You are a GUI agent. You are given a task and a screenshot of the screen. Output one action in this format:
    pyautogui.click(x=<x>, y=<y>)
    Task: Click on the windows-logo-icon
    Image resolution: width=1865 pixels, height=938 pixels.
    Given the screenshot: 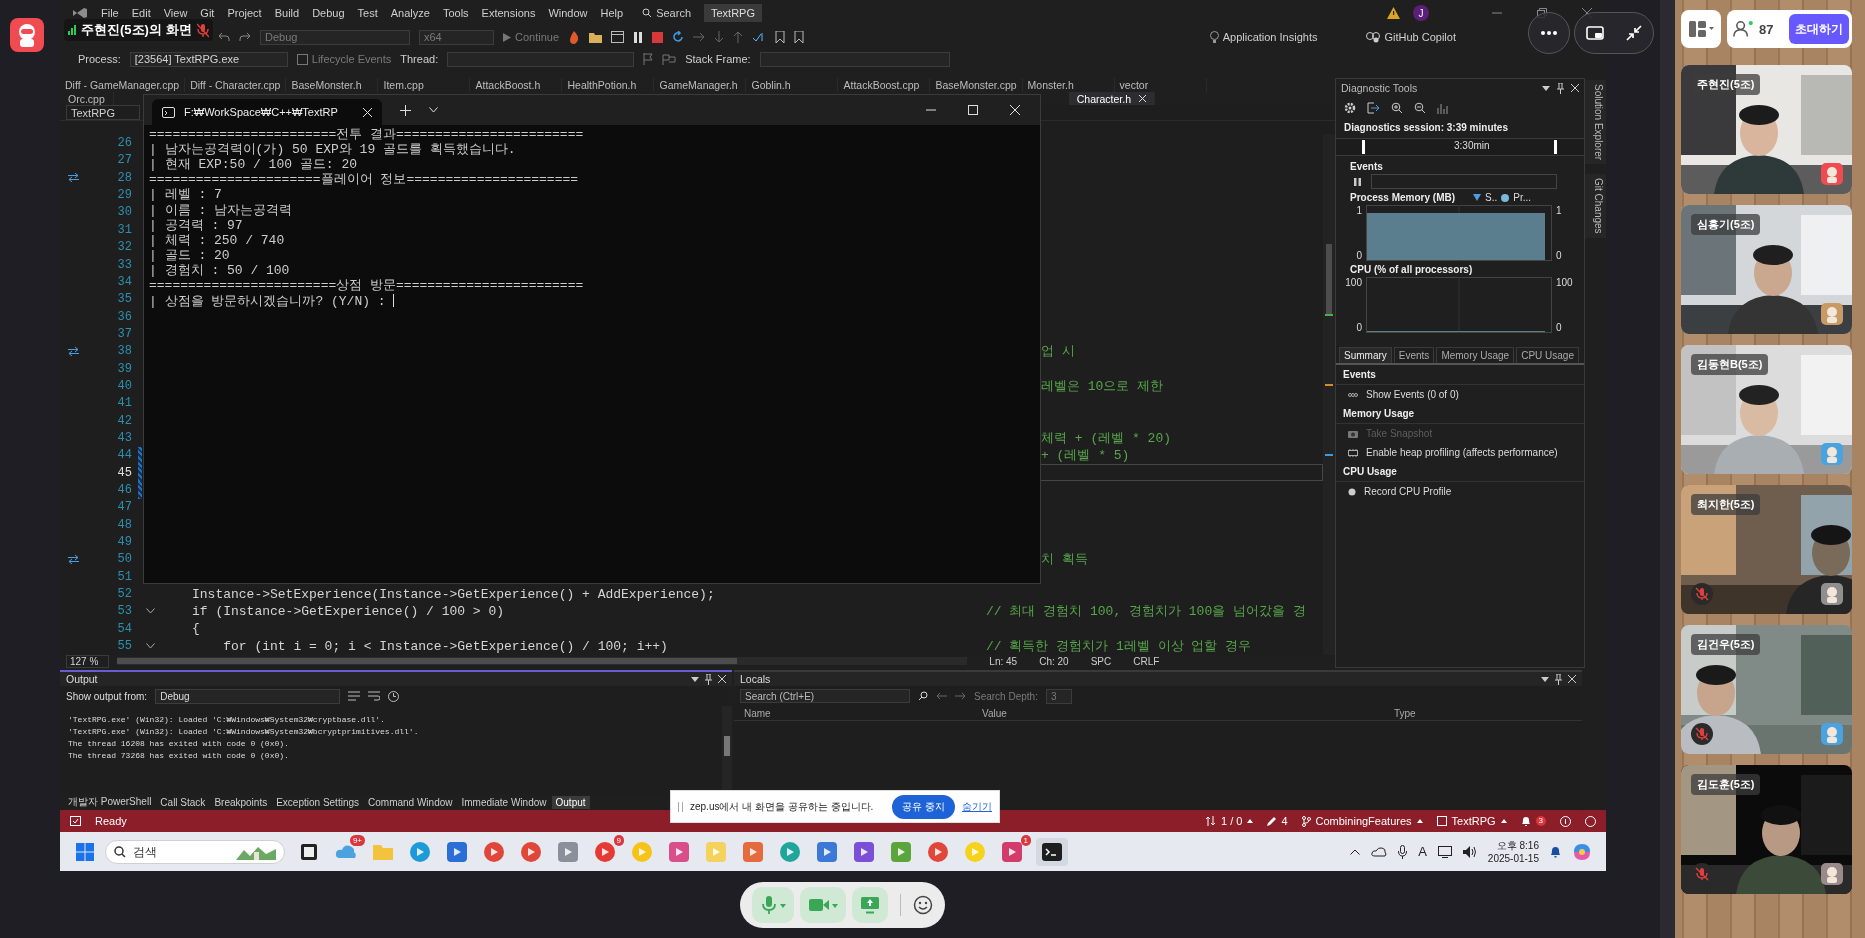 What is the action you would take?
    pyautogui.click(x=85, y=851)
    